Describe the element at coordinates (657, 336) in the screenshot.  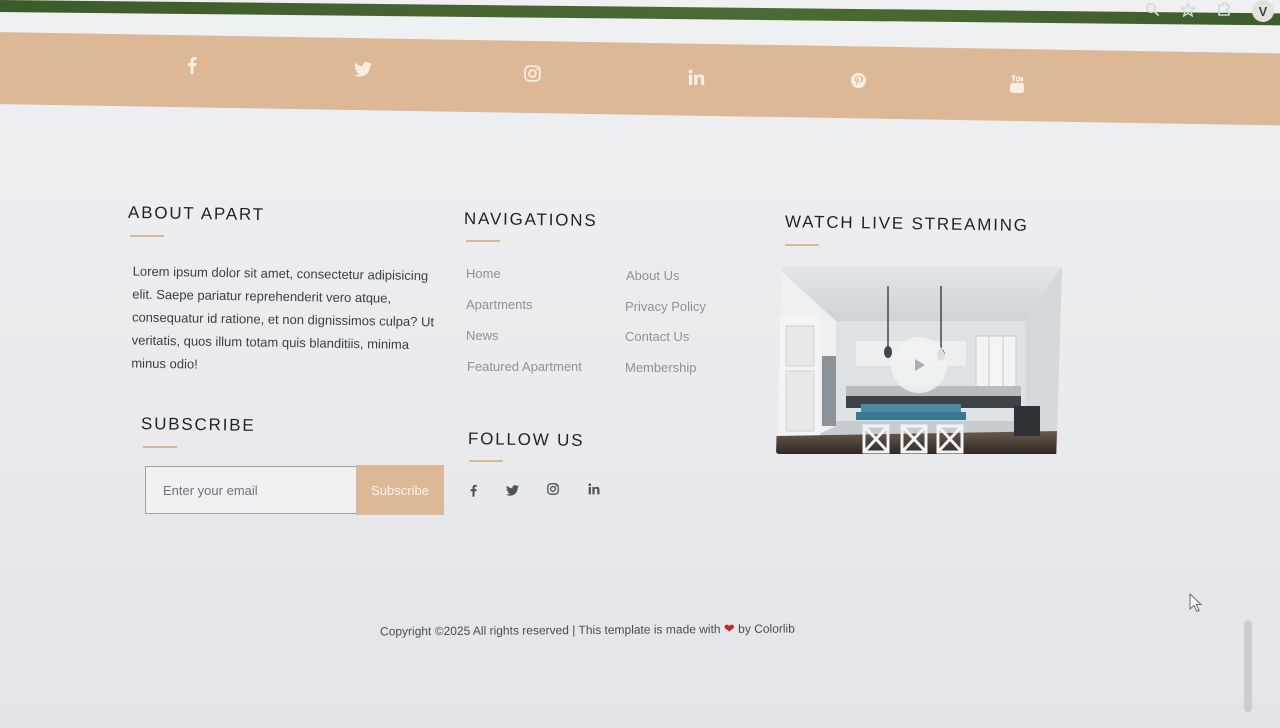
I see `nav-link-contact-us: Contact Us` at that location.